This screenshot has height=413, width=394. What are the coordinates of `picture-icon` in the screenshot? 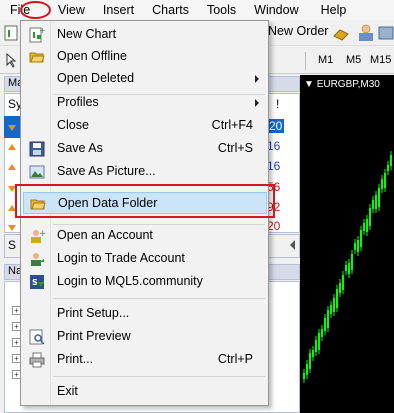 It's located at (37, 172).